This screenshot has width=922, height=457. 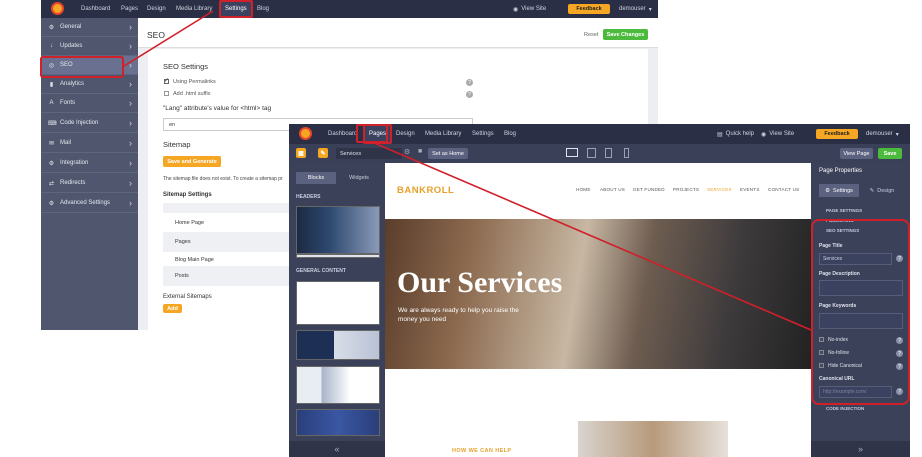 What do you see at coordinates (168, 38) in the screenshot?
I see `arrow-settings-to-seo` at bounding box center [168, 38].